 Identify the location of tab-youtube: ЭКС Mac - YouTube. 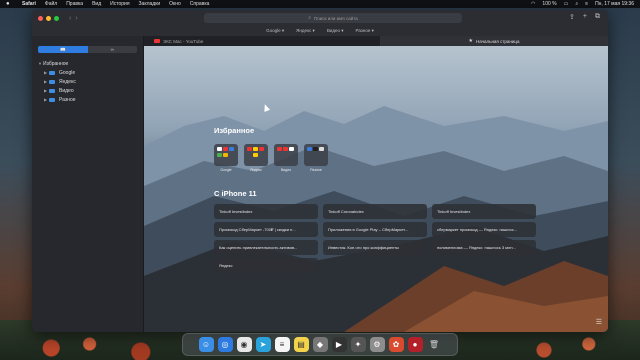
(262, 41).